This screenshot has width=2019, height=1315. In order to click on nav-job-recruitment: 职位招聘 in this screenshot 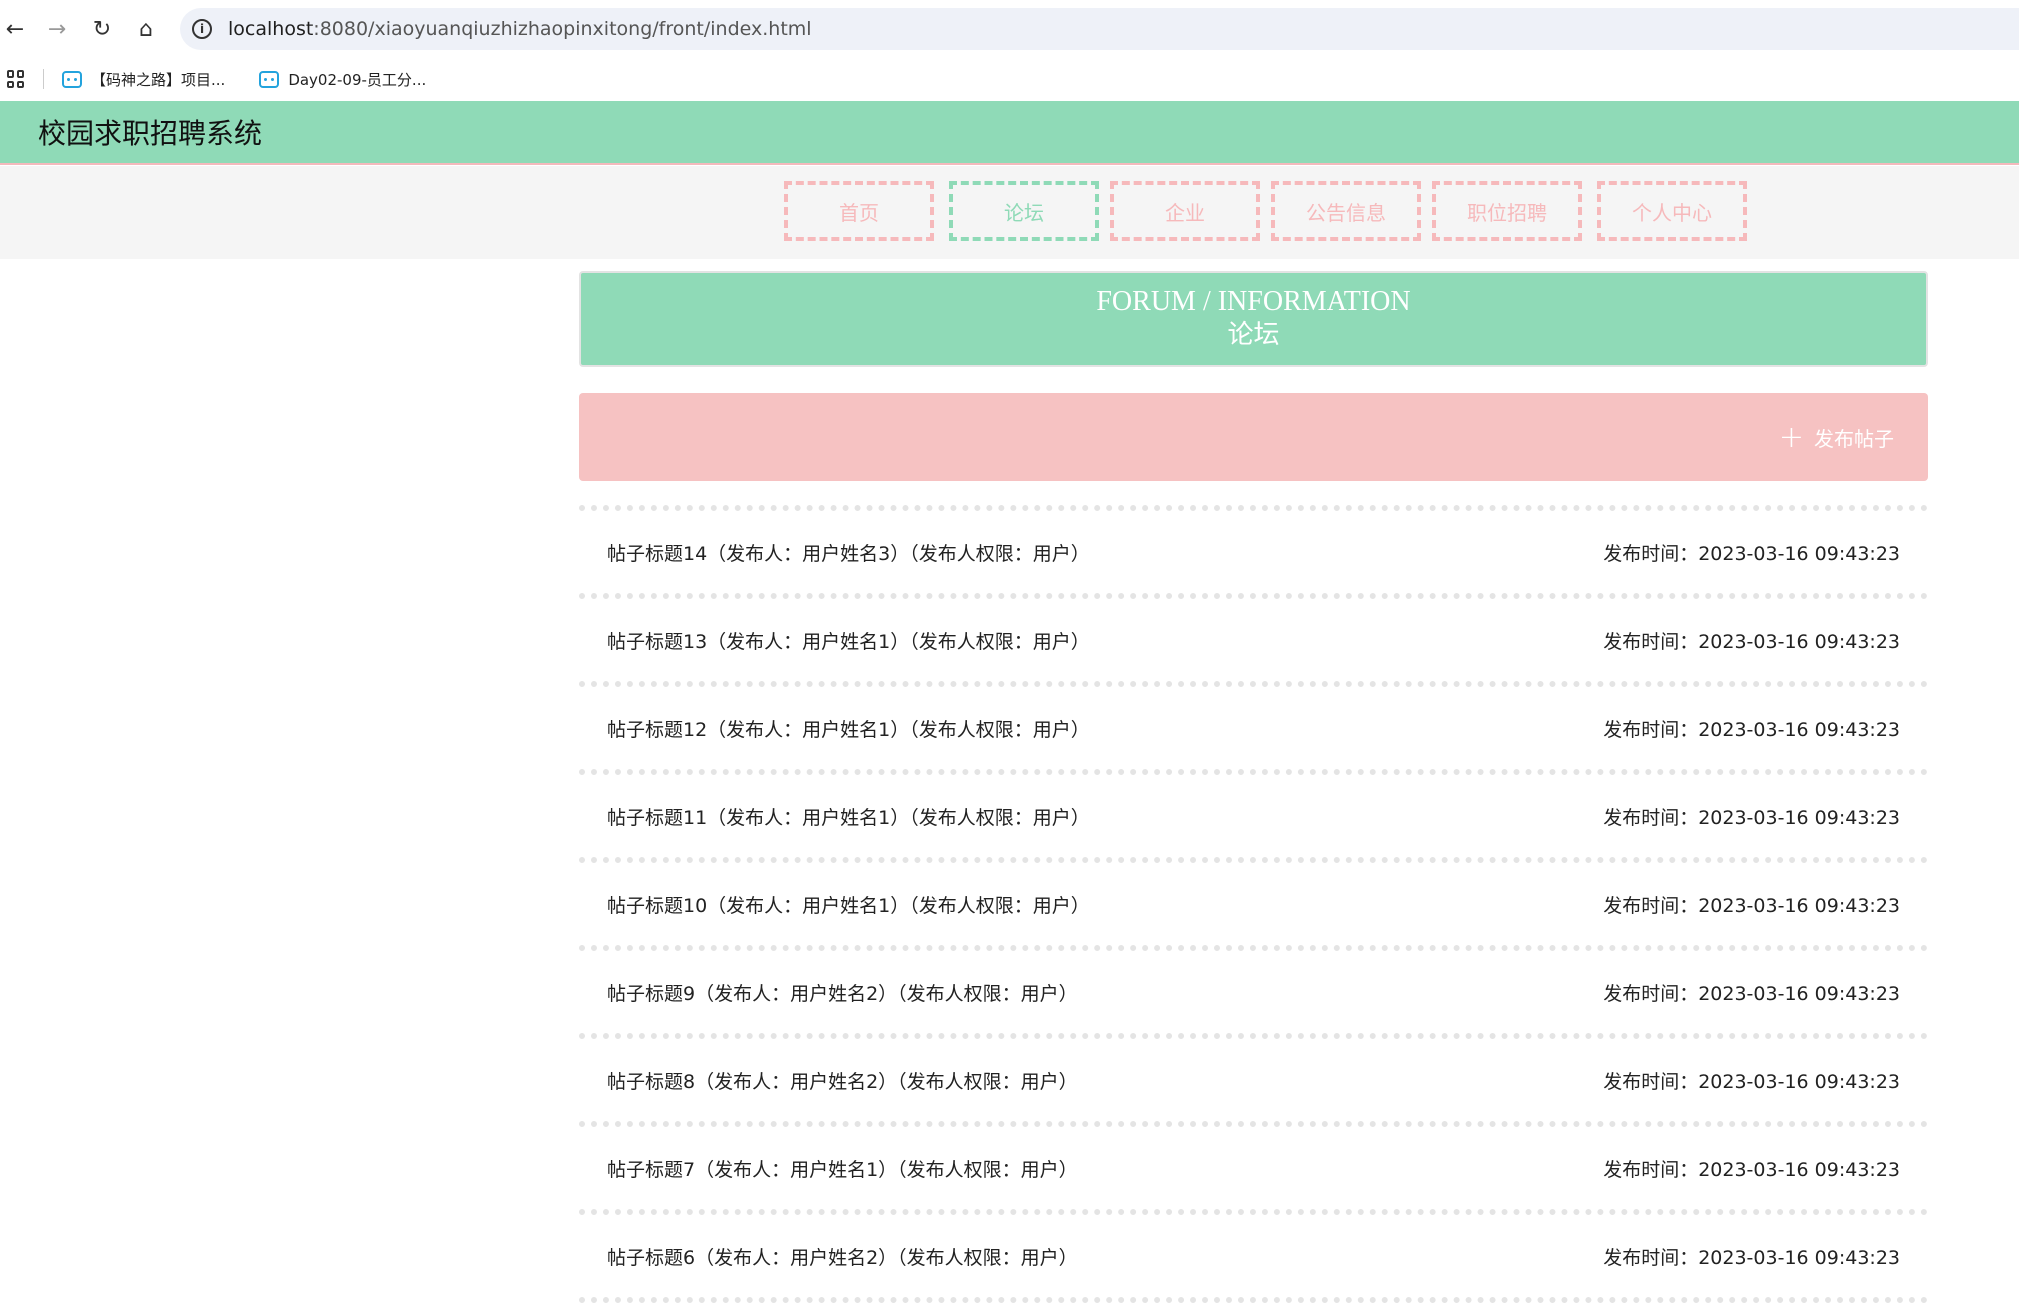, I will do `click(1507, 211)`.